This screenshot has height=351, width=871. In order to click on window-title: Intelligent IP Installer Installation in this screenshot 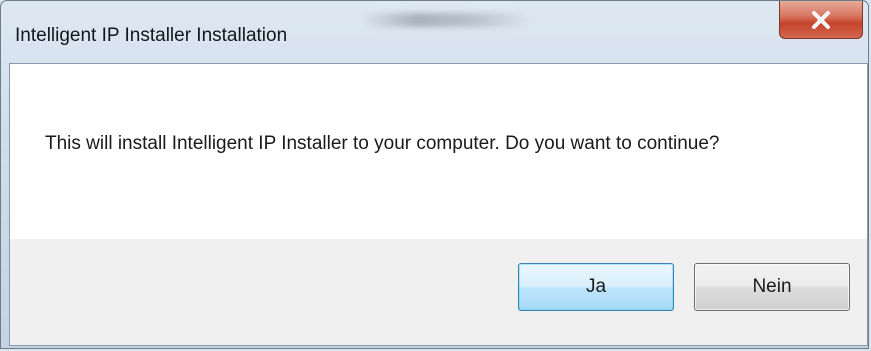, I will do `click(151, 35)`.